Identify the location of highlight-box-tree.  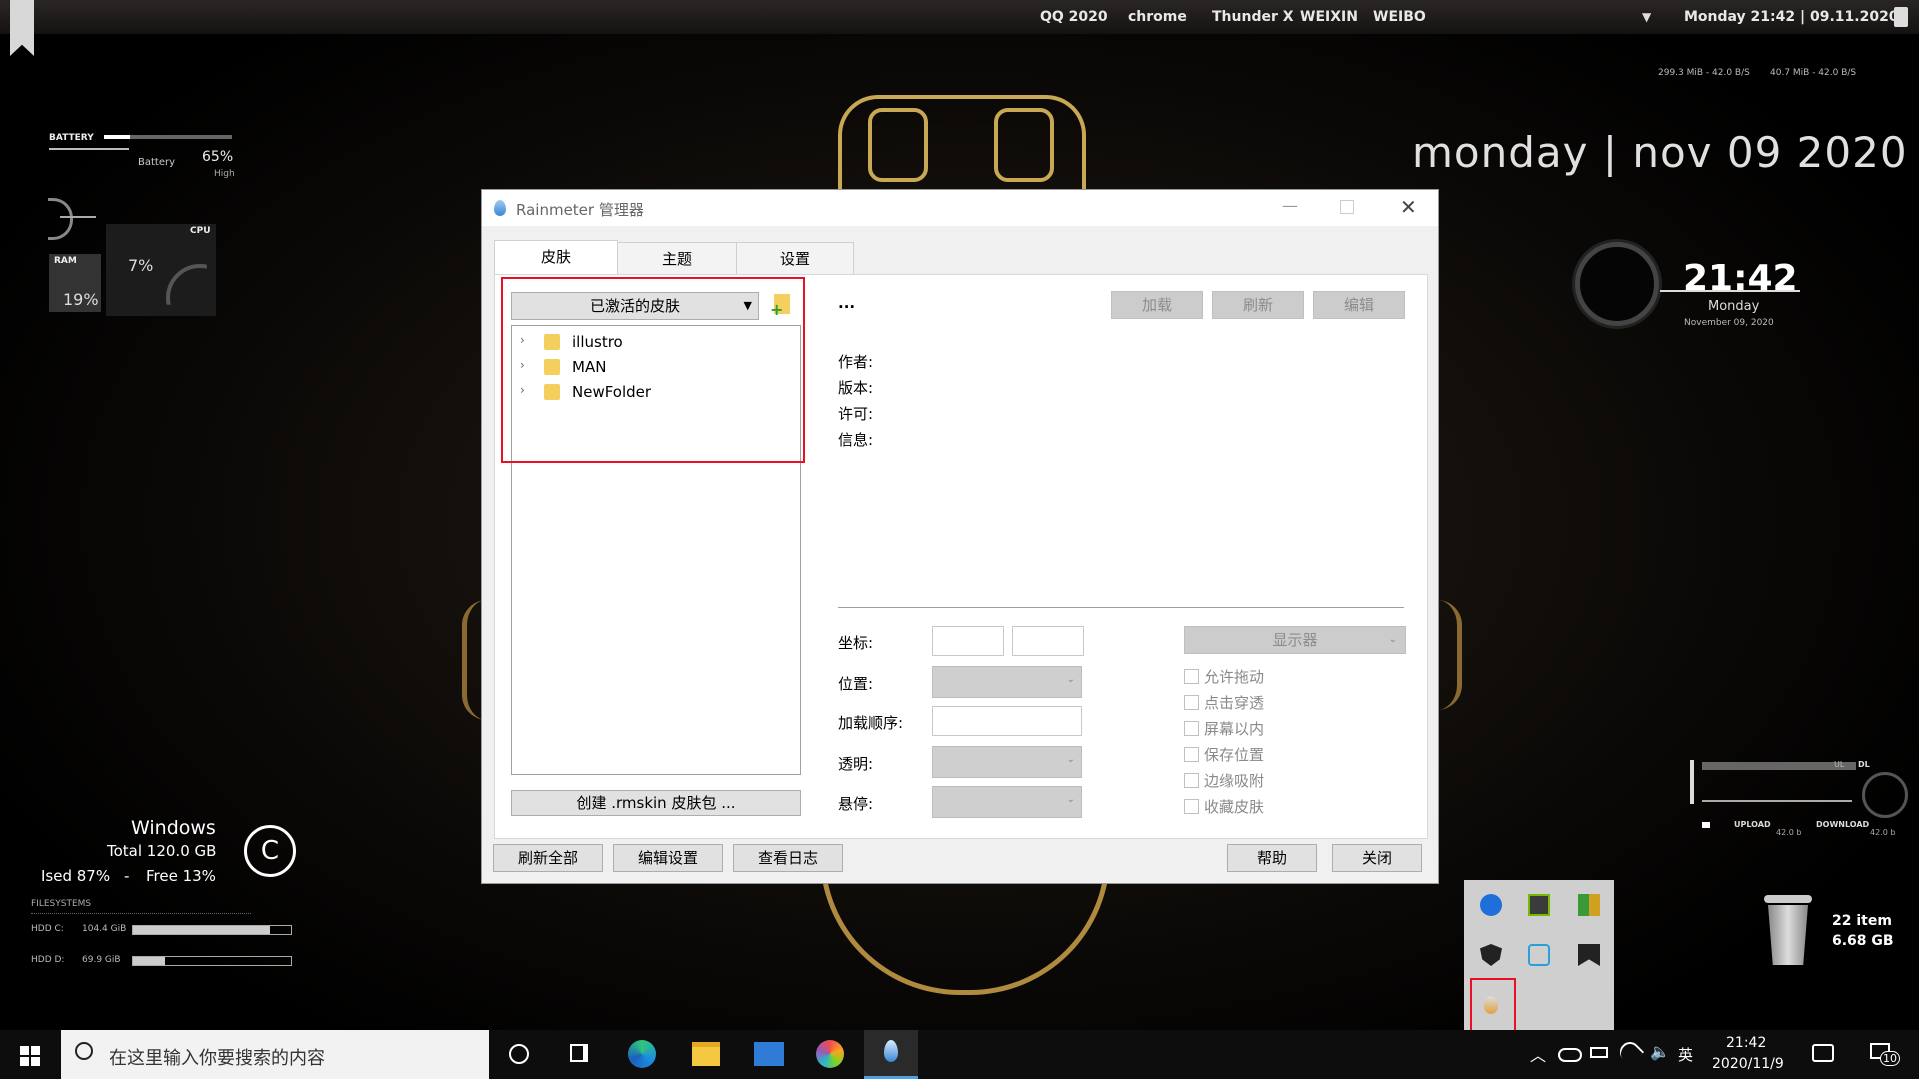
(653, 370).